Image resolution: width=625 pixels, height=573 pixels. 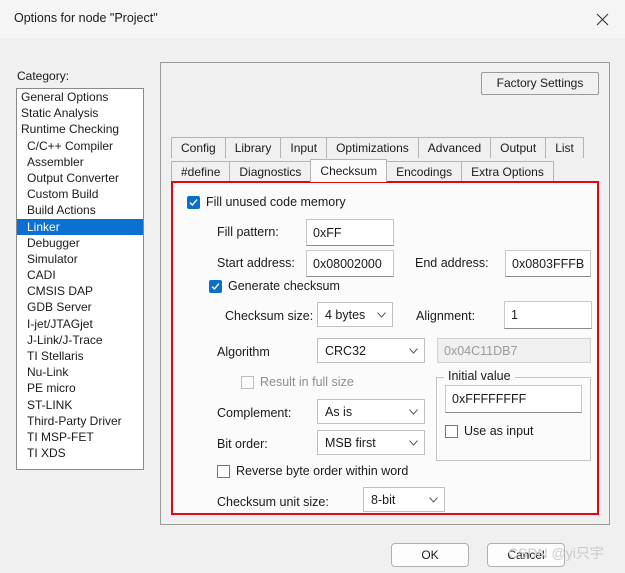 What do you see at coordinates (80, 421) in the screenshot?
I see `sidebar-item-third-party-driver: Third-Party Driver` at bounding box center [80, 421].